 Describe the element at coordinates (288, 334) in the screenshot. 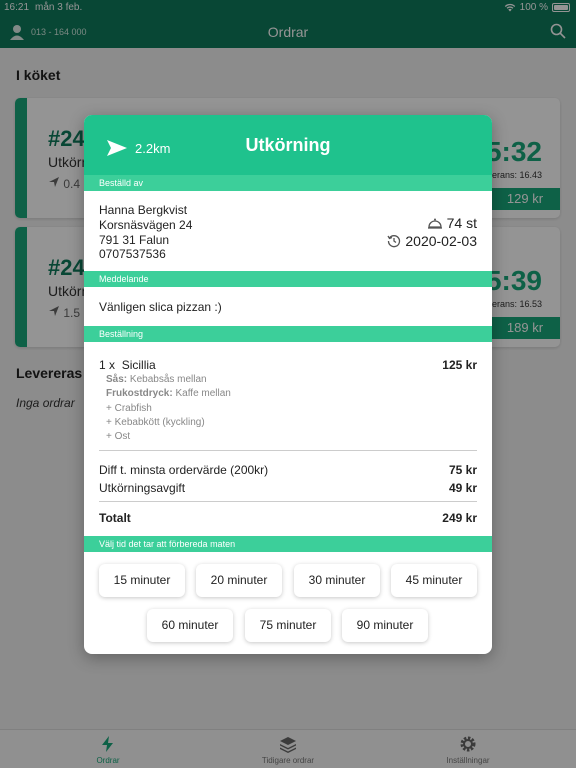

I see `section-order: Beställning` at that location.